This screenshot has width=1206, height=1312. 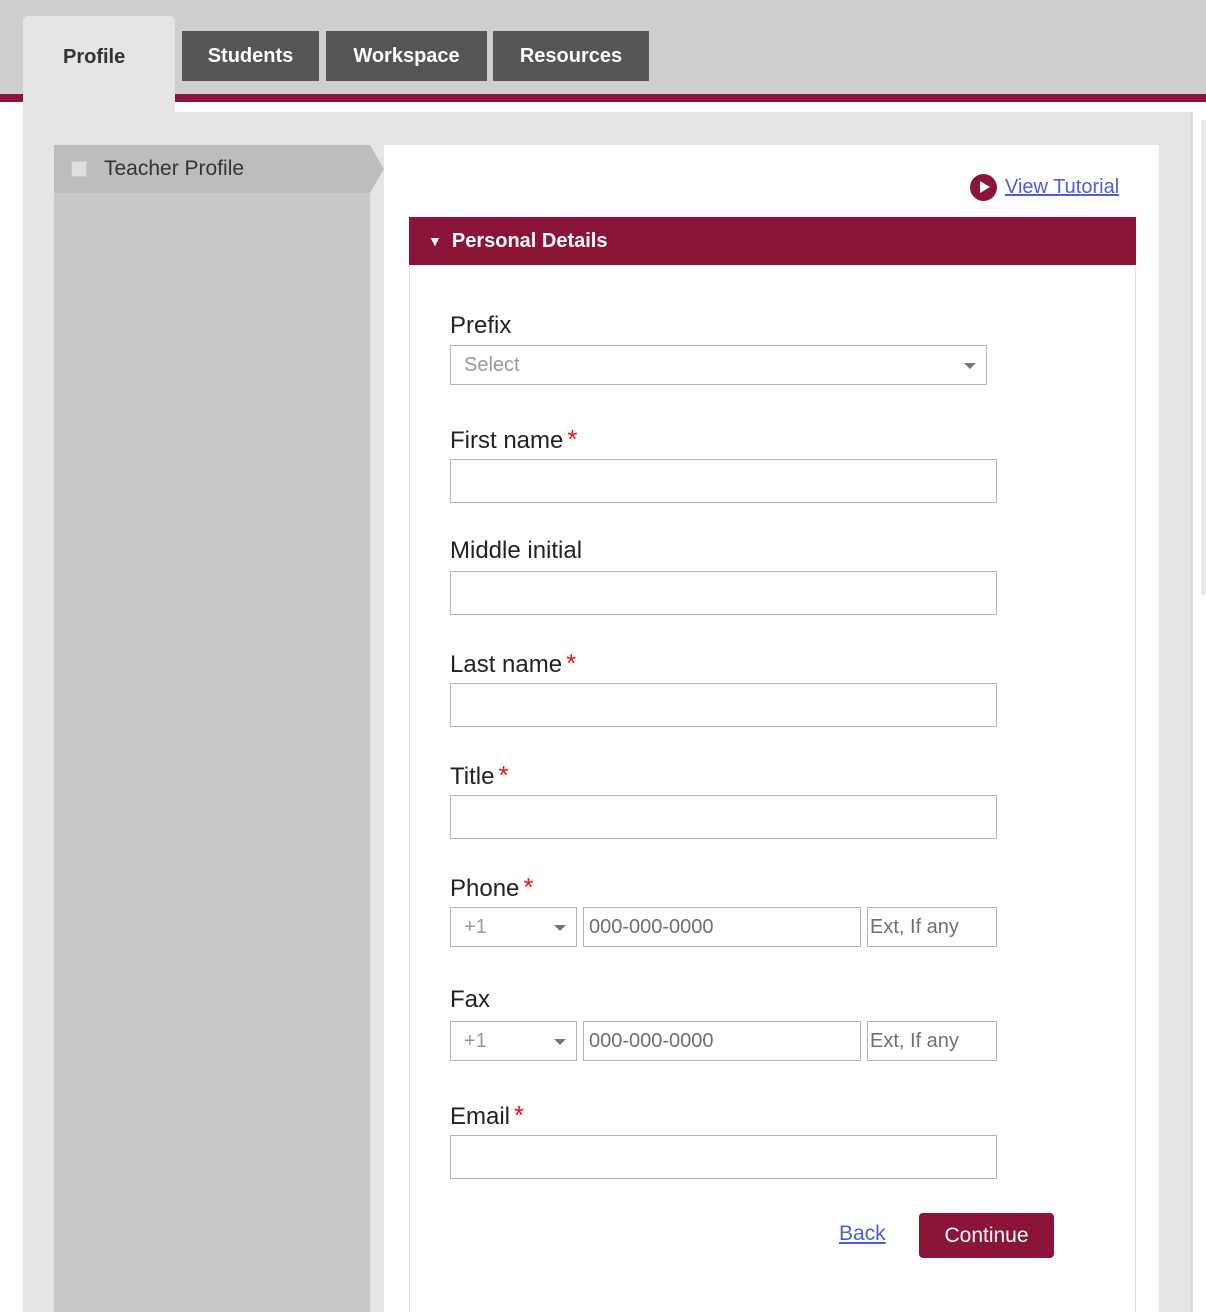 What do you see at coordinates (722, 1041) in the screenshot?
I see `fax-number-input: 000-000-0000` at bounding box center [722, 1041].